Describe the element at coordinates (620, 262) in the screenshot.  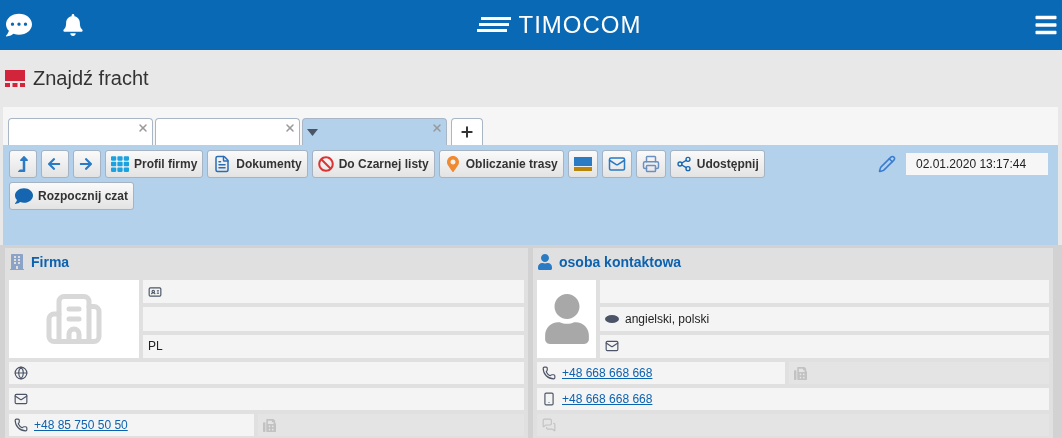
I see `panel-title: osoba kontaktowa` at that location.